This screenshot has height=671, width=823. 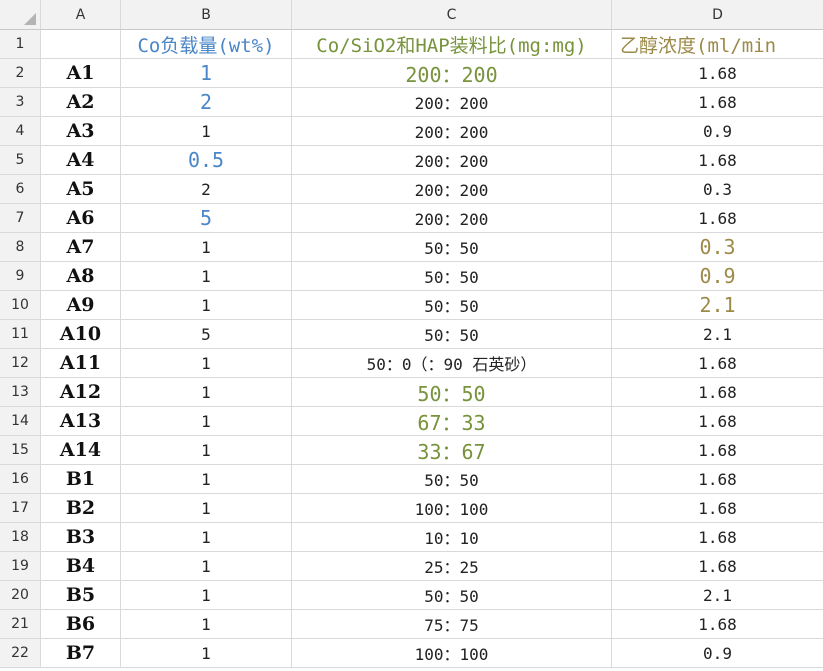 What do you see at coordinates (452, 15) in the screenshot?
I see `column-header-c: C` at bounding box center [452, 15].